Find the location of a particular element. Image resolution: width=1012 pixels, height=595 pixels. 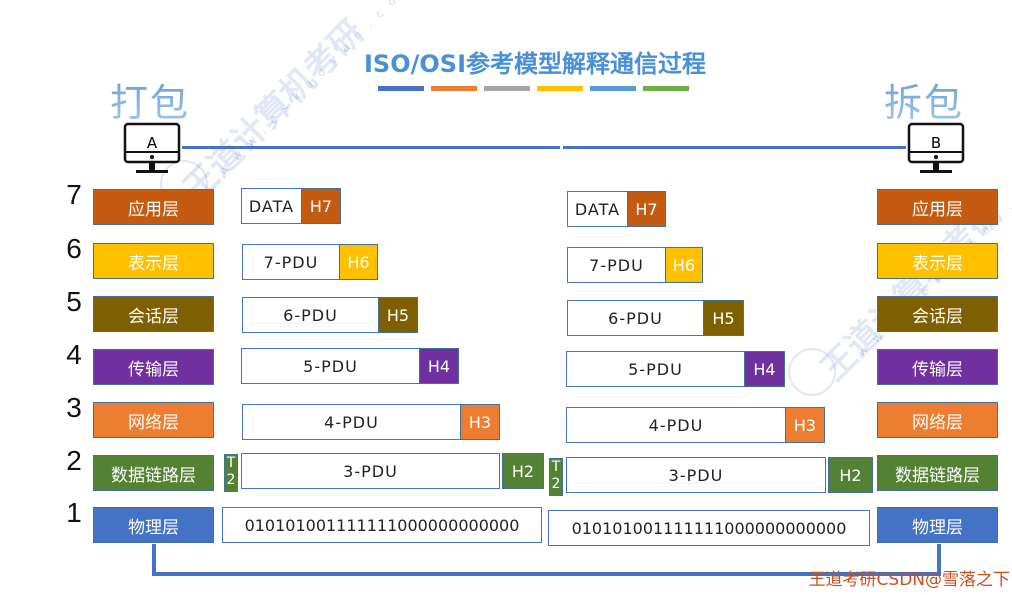

layer-number: 5 is located at coordinates (74, 301).